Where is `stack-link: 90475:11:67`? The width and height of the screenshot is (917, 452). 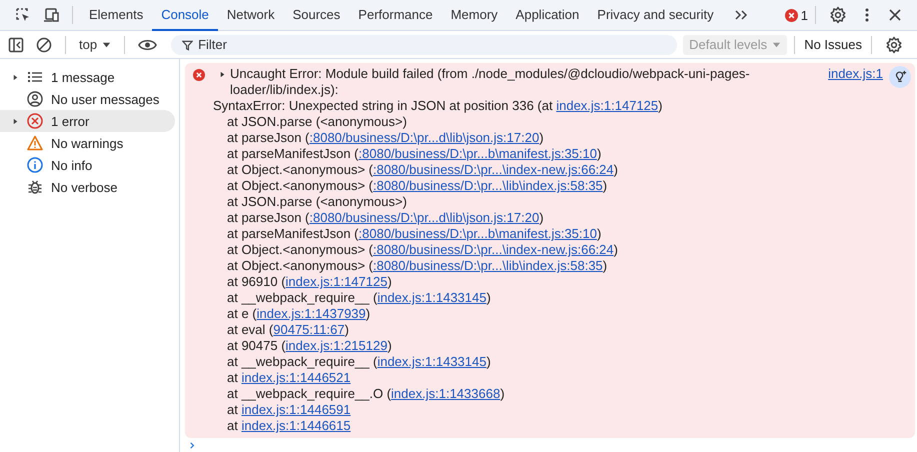 stack-link: 90475:11:67 is located at coordinates (309, 329).